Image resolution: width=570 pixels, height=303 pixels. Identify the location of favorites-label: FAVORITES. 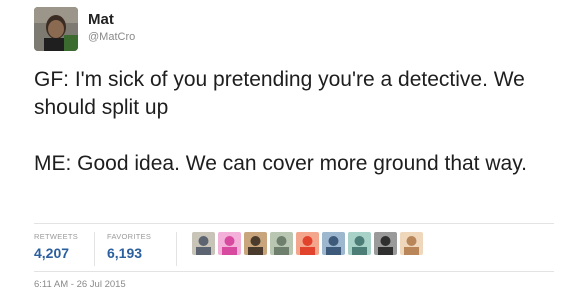
(129, 236).